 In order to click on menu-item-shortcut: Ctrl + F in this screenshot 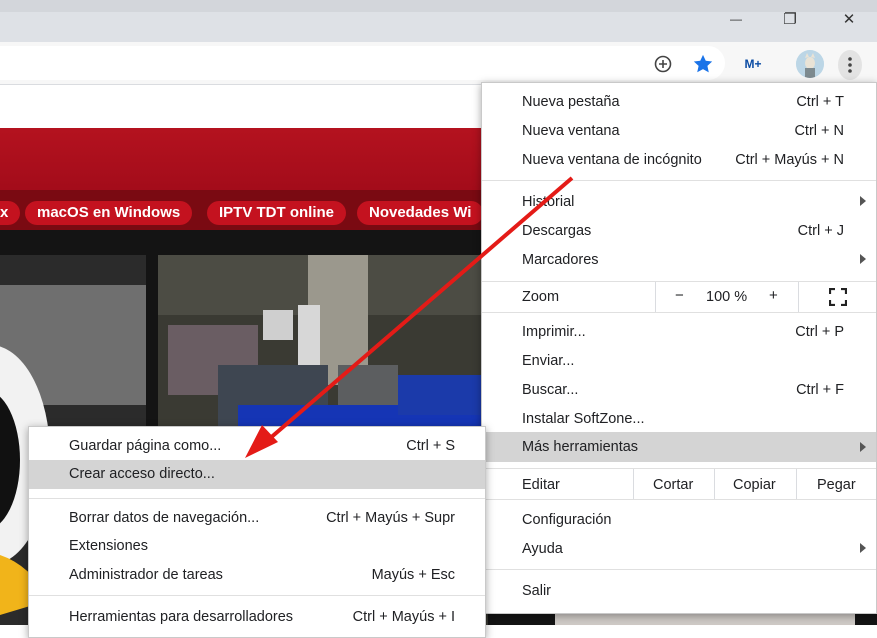, I will do `click(820, 390)`.